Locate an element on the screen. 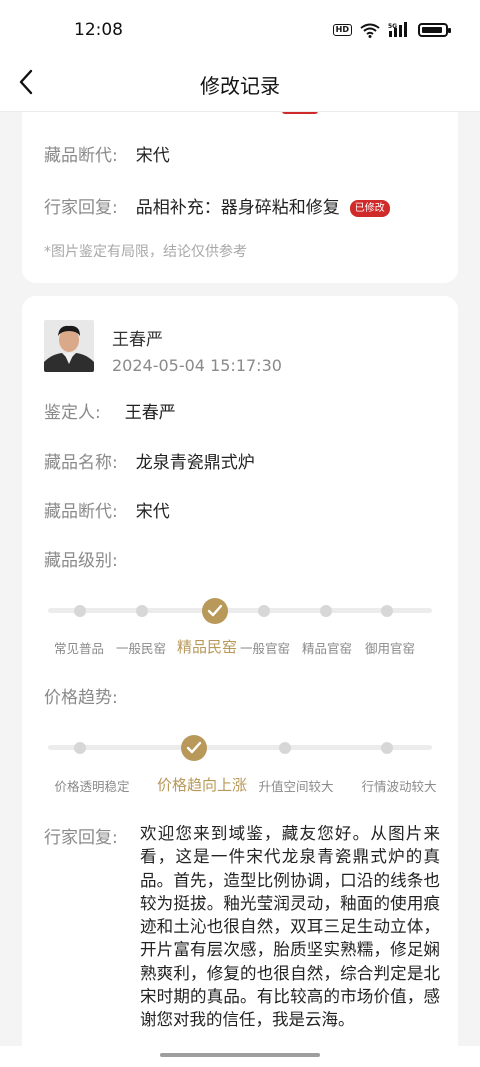  appraiser-value: 王春严 is located at coordinates (150, 413).